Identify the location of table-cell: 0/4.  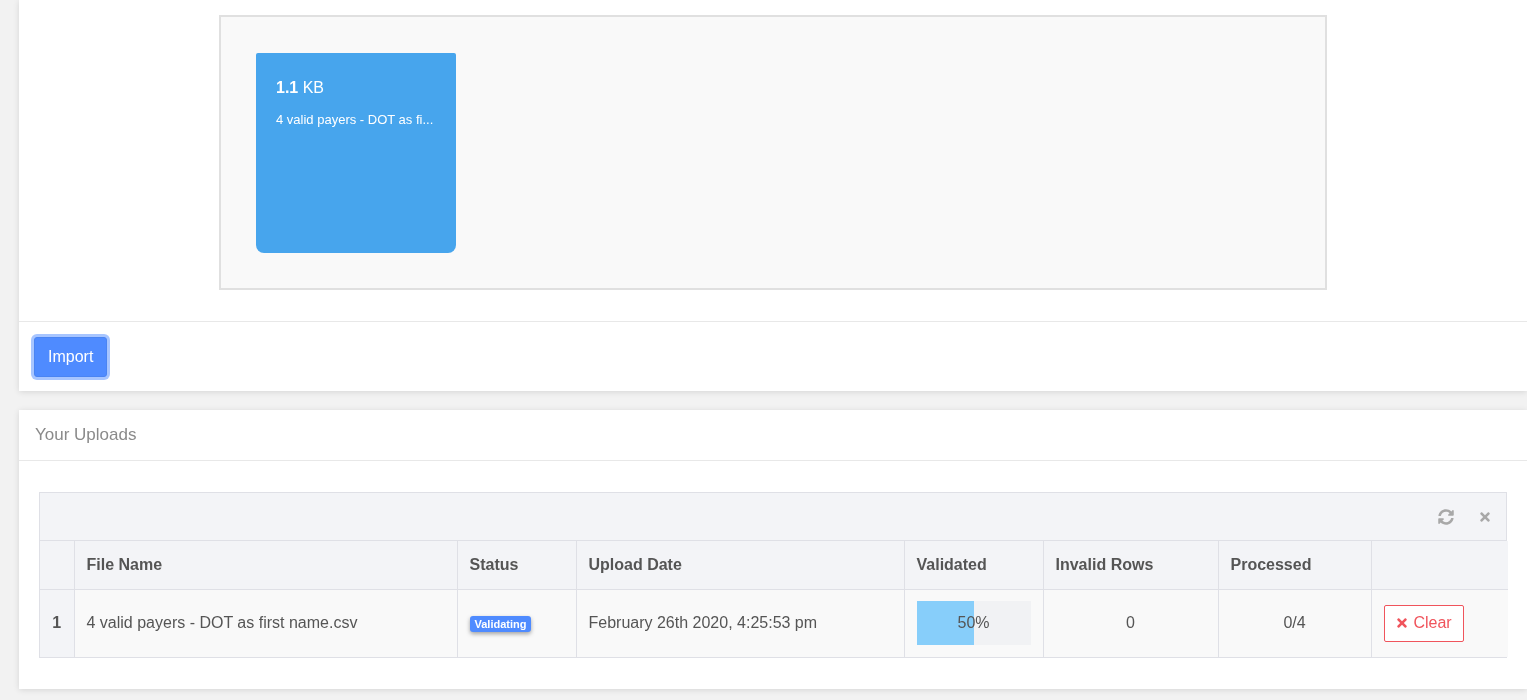
(1294, 623).